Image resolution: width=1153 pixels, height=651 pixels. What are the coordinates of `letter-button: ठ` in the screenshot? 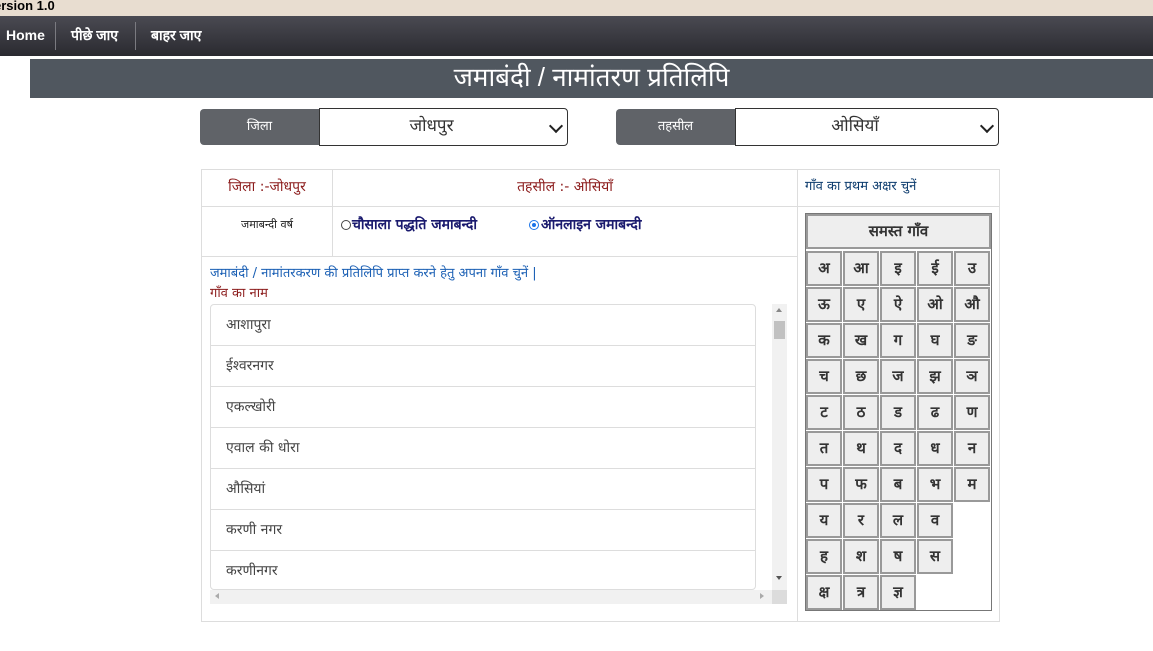 It's located at (861, 412).